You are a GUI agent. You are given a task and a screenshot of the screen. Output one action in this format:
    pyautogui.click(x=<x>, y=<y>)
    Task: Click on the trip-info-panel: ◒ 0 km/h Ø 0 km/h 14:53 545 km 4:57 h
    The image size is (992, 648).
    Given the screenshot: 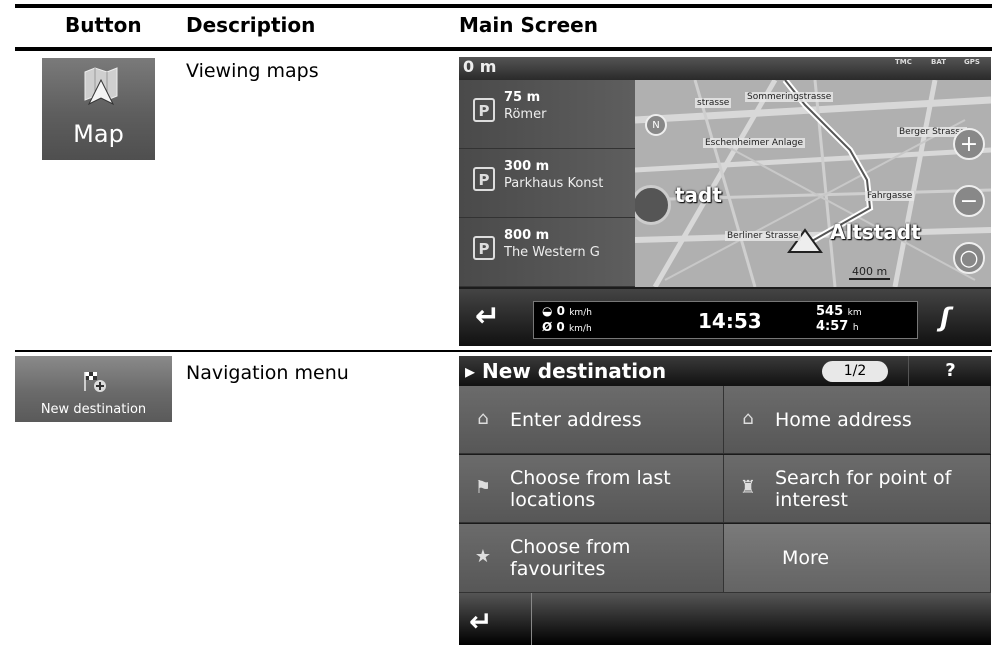 What is the action you would take?
    pyautogui.click(x=725, y=320)
    